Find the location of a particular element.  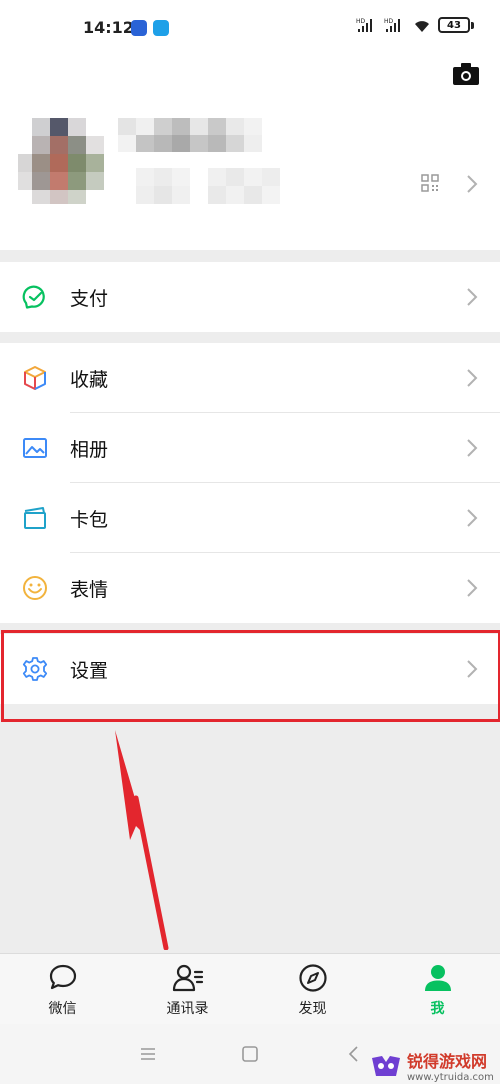

annotation-arrow is located at coordinates (142, 840).